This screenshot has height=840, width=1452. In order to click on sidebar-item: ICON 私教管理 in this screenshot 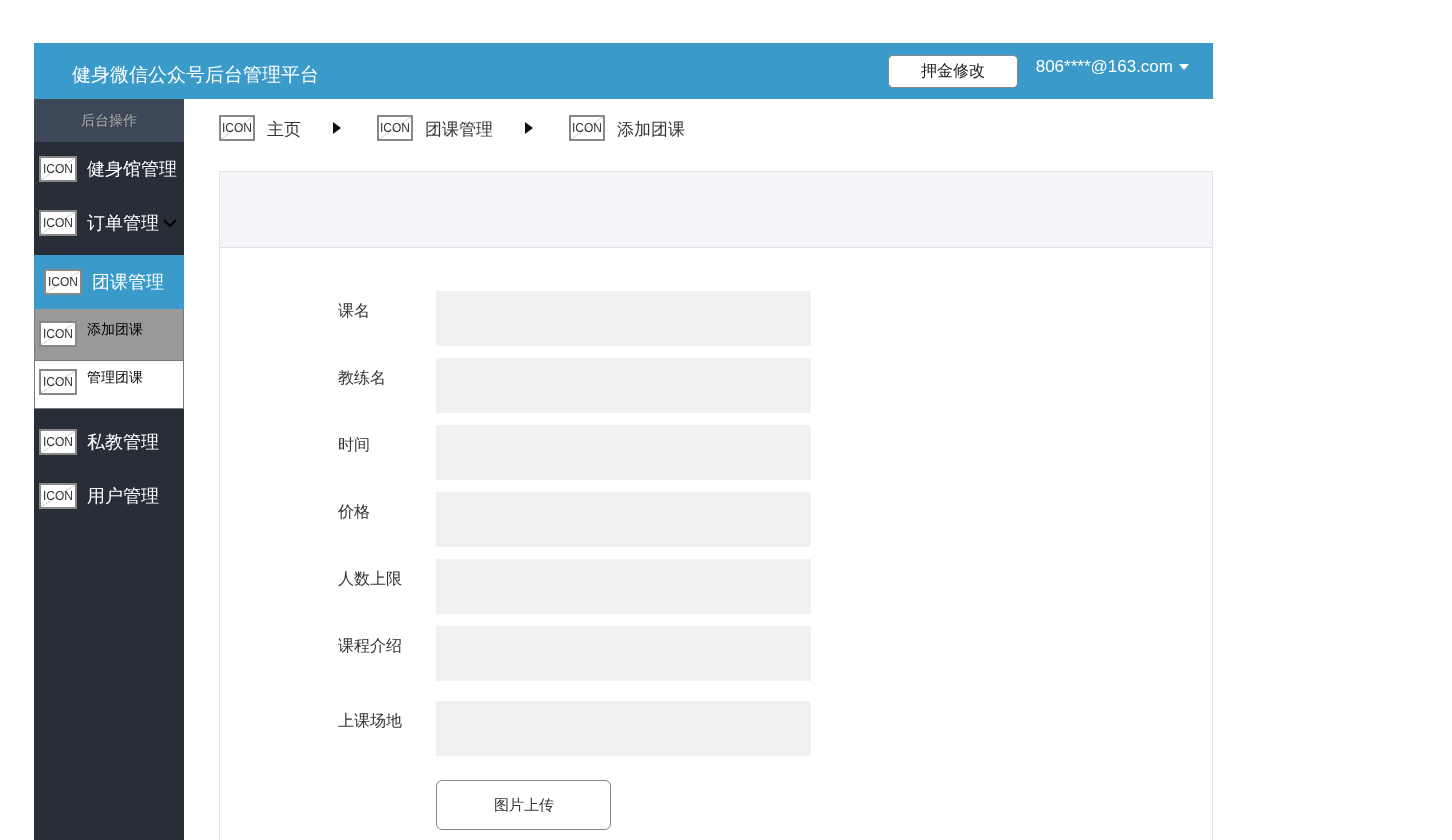, I will do `click(109, 442)`.